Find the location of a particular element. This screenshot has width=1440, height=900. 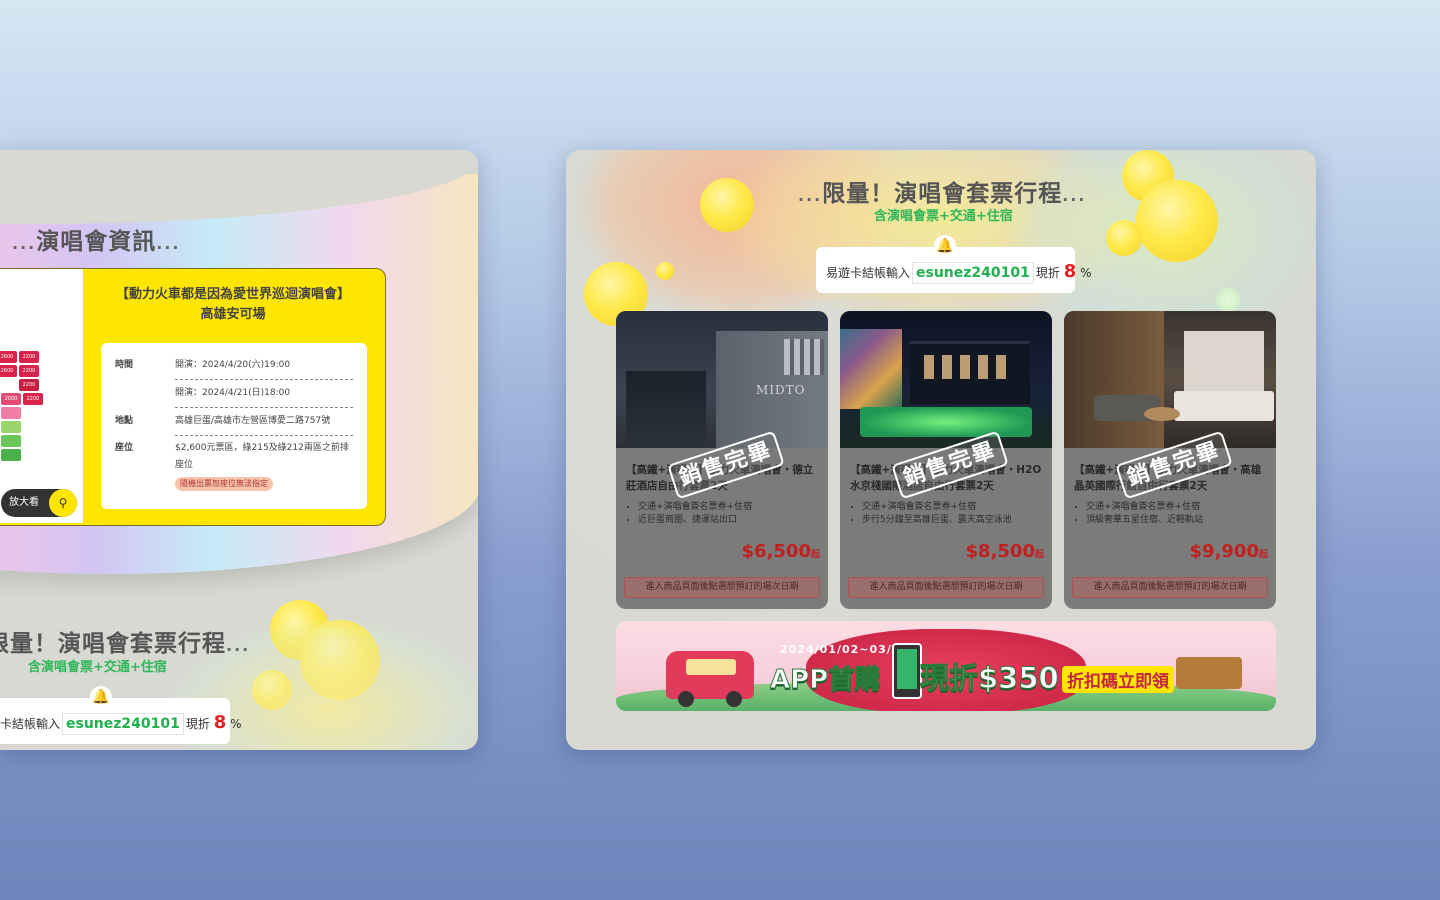

product-features: 交通+演唱會簽名票券+住宿 頂級奢華五星住宿、近輕軌站 is located at coordinates (1139, 514).